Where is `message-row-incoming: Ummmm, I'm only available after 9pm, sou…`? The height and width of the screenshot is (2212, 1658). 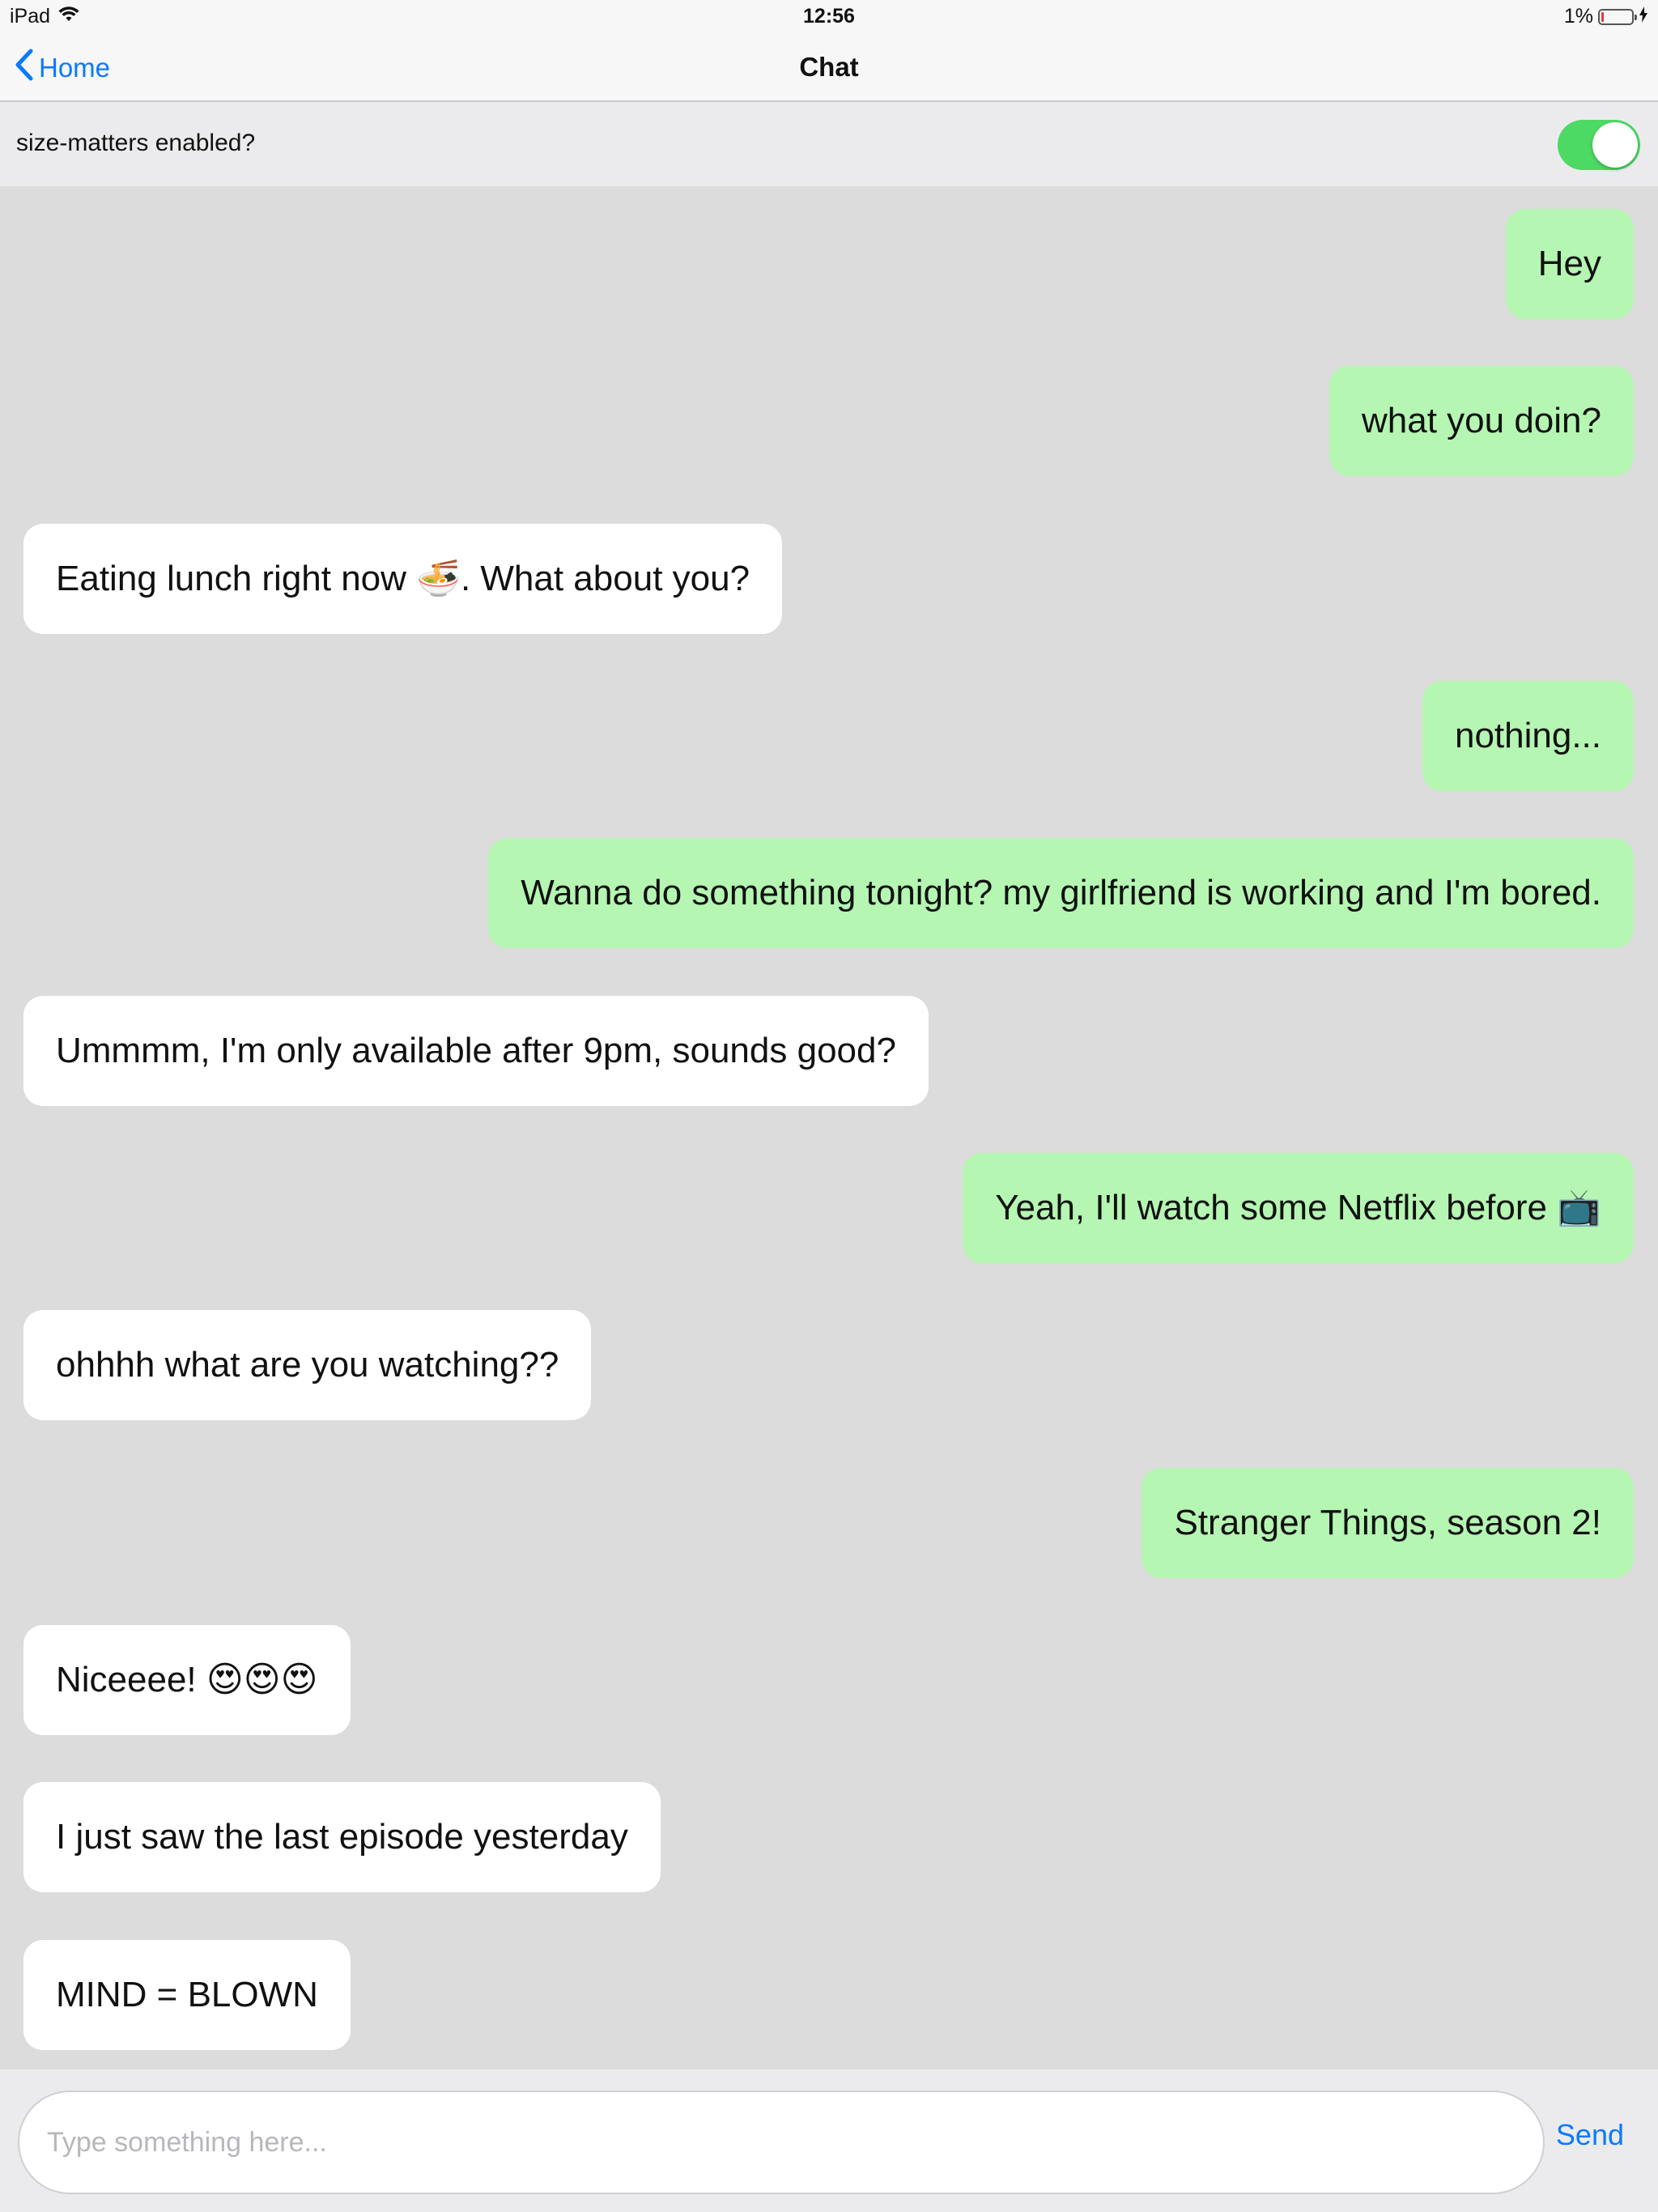
message-row-incoming: Ummmm, I'm only available after 9pm, sou… is located at coordinates (829, 1051).